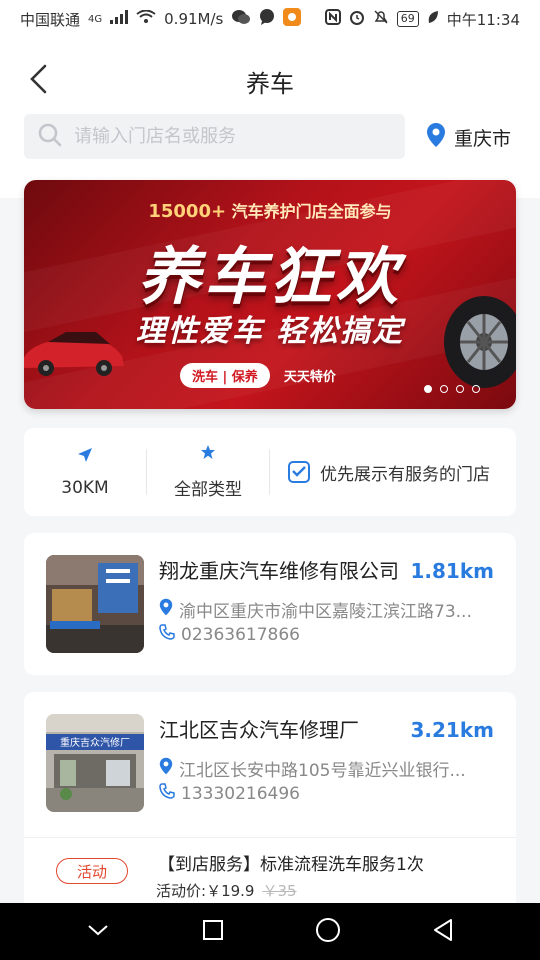 The height and width of the screenshot is (960, 540). Describe the element at coordinates (483, 139) in the screenshot. I see `city-label: 重庆市` at that location.